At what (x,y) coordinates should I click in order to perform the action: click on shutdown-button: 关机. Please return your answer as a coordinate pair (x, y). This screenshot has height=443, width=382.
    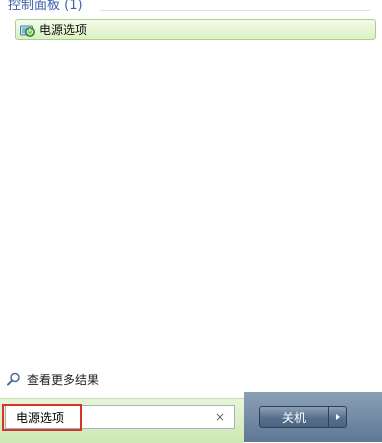
    Looking at the image, I should click on (294, 417).